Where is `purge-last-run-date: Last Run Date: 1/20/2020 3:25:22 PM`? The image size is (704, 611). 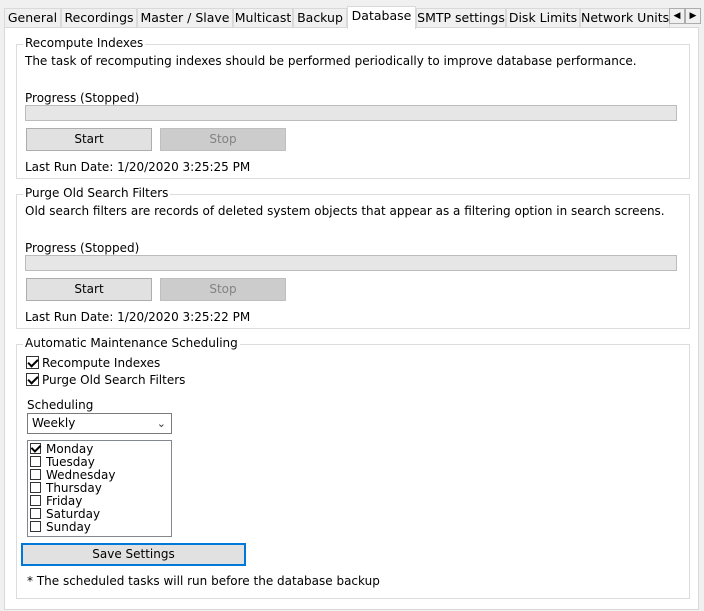
purge-last-run-date: Last Run Date: 1/20/2020 3:25:22 PM is located at coordinates (138, 317).